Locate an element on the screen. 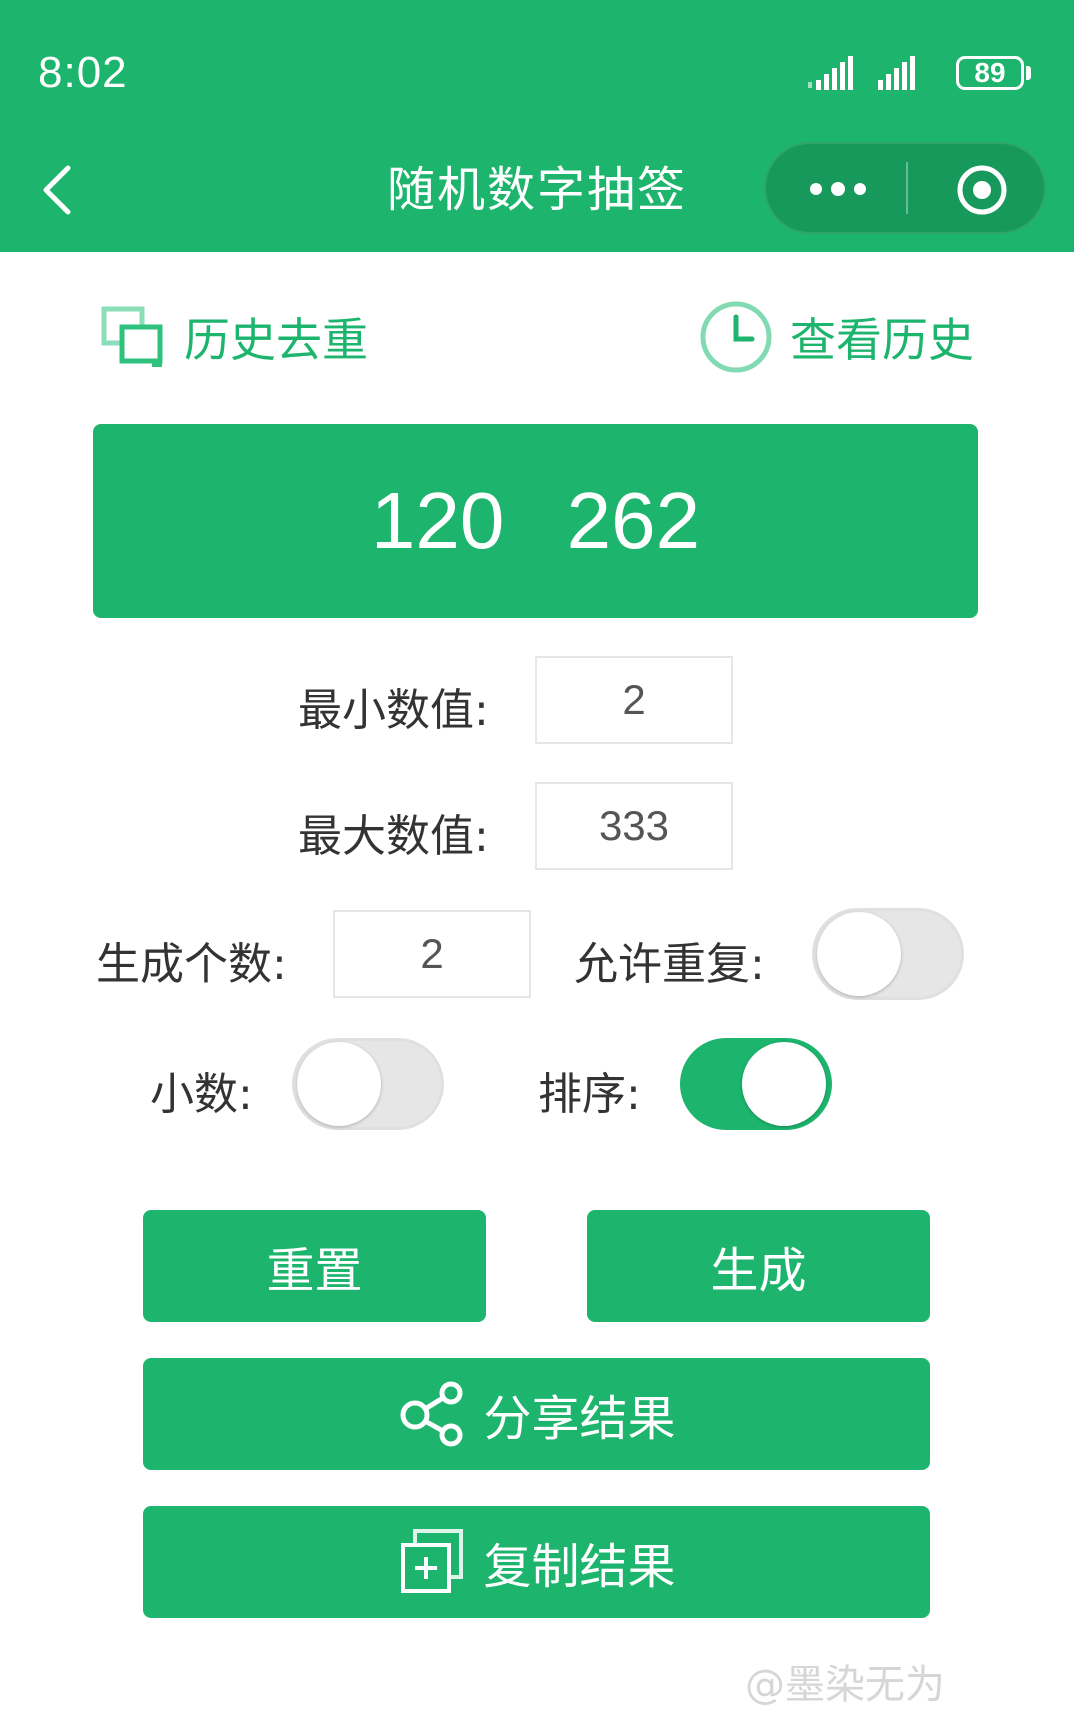 The image size is (1074, 1722). copy-plus-icon is located at coordinates (432, 1562).